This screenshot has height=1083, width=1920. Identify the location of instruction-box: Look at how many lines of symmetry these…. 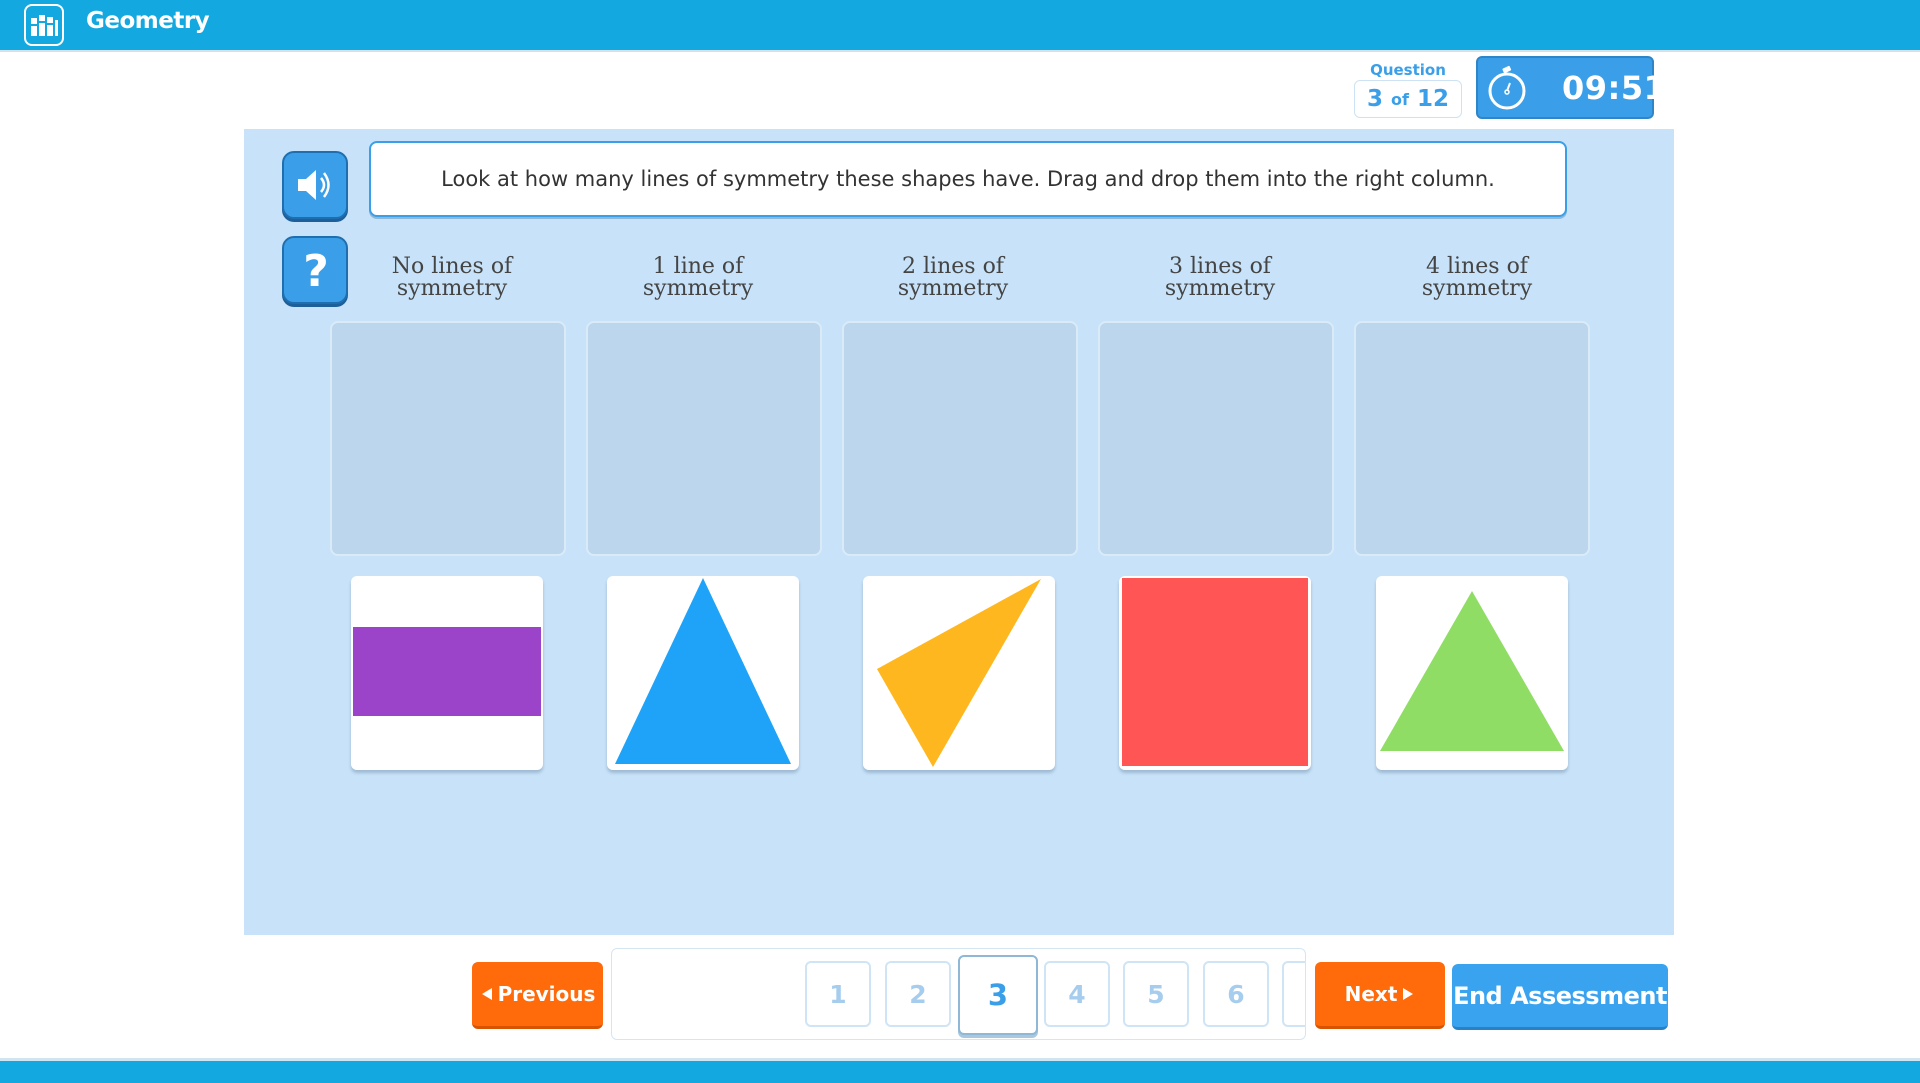
(968, 179).